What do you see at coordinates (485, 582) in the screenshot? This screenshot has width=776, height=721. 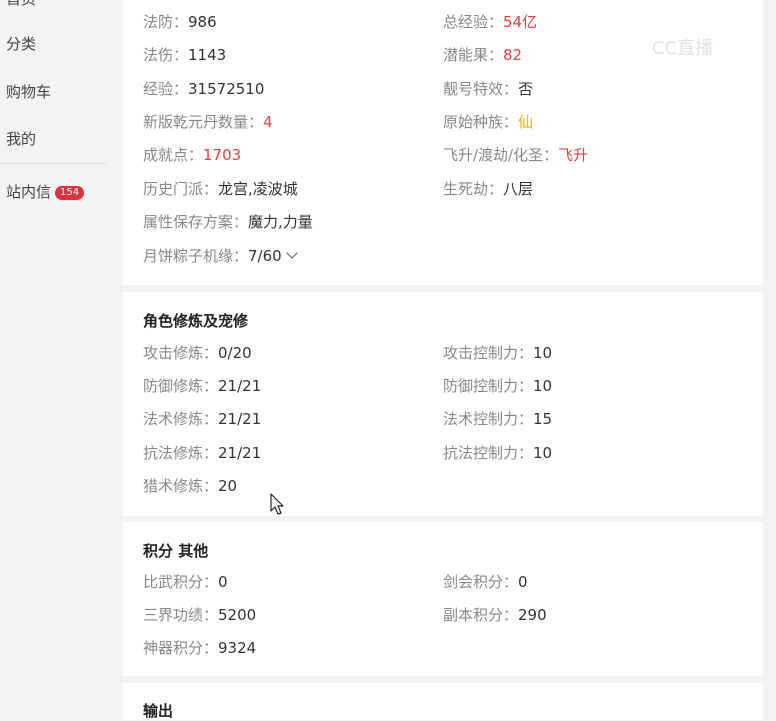 I see `points-row: 剑会积分：0` at bounding box center [485, 582].